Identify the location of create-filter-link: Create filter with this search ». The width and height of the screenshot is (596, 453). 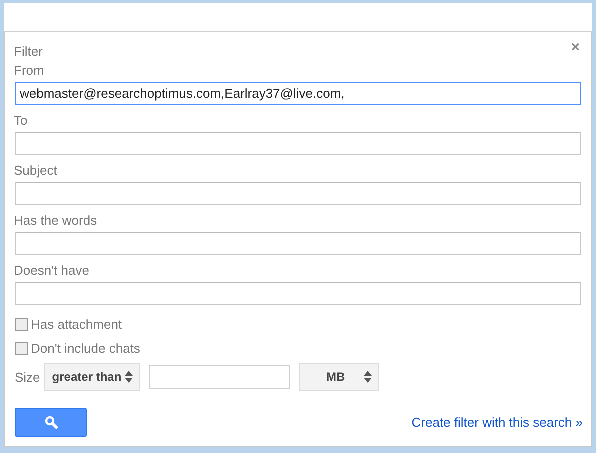
(497, 422).